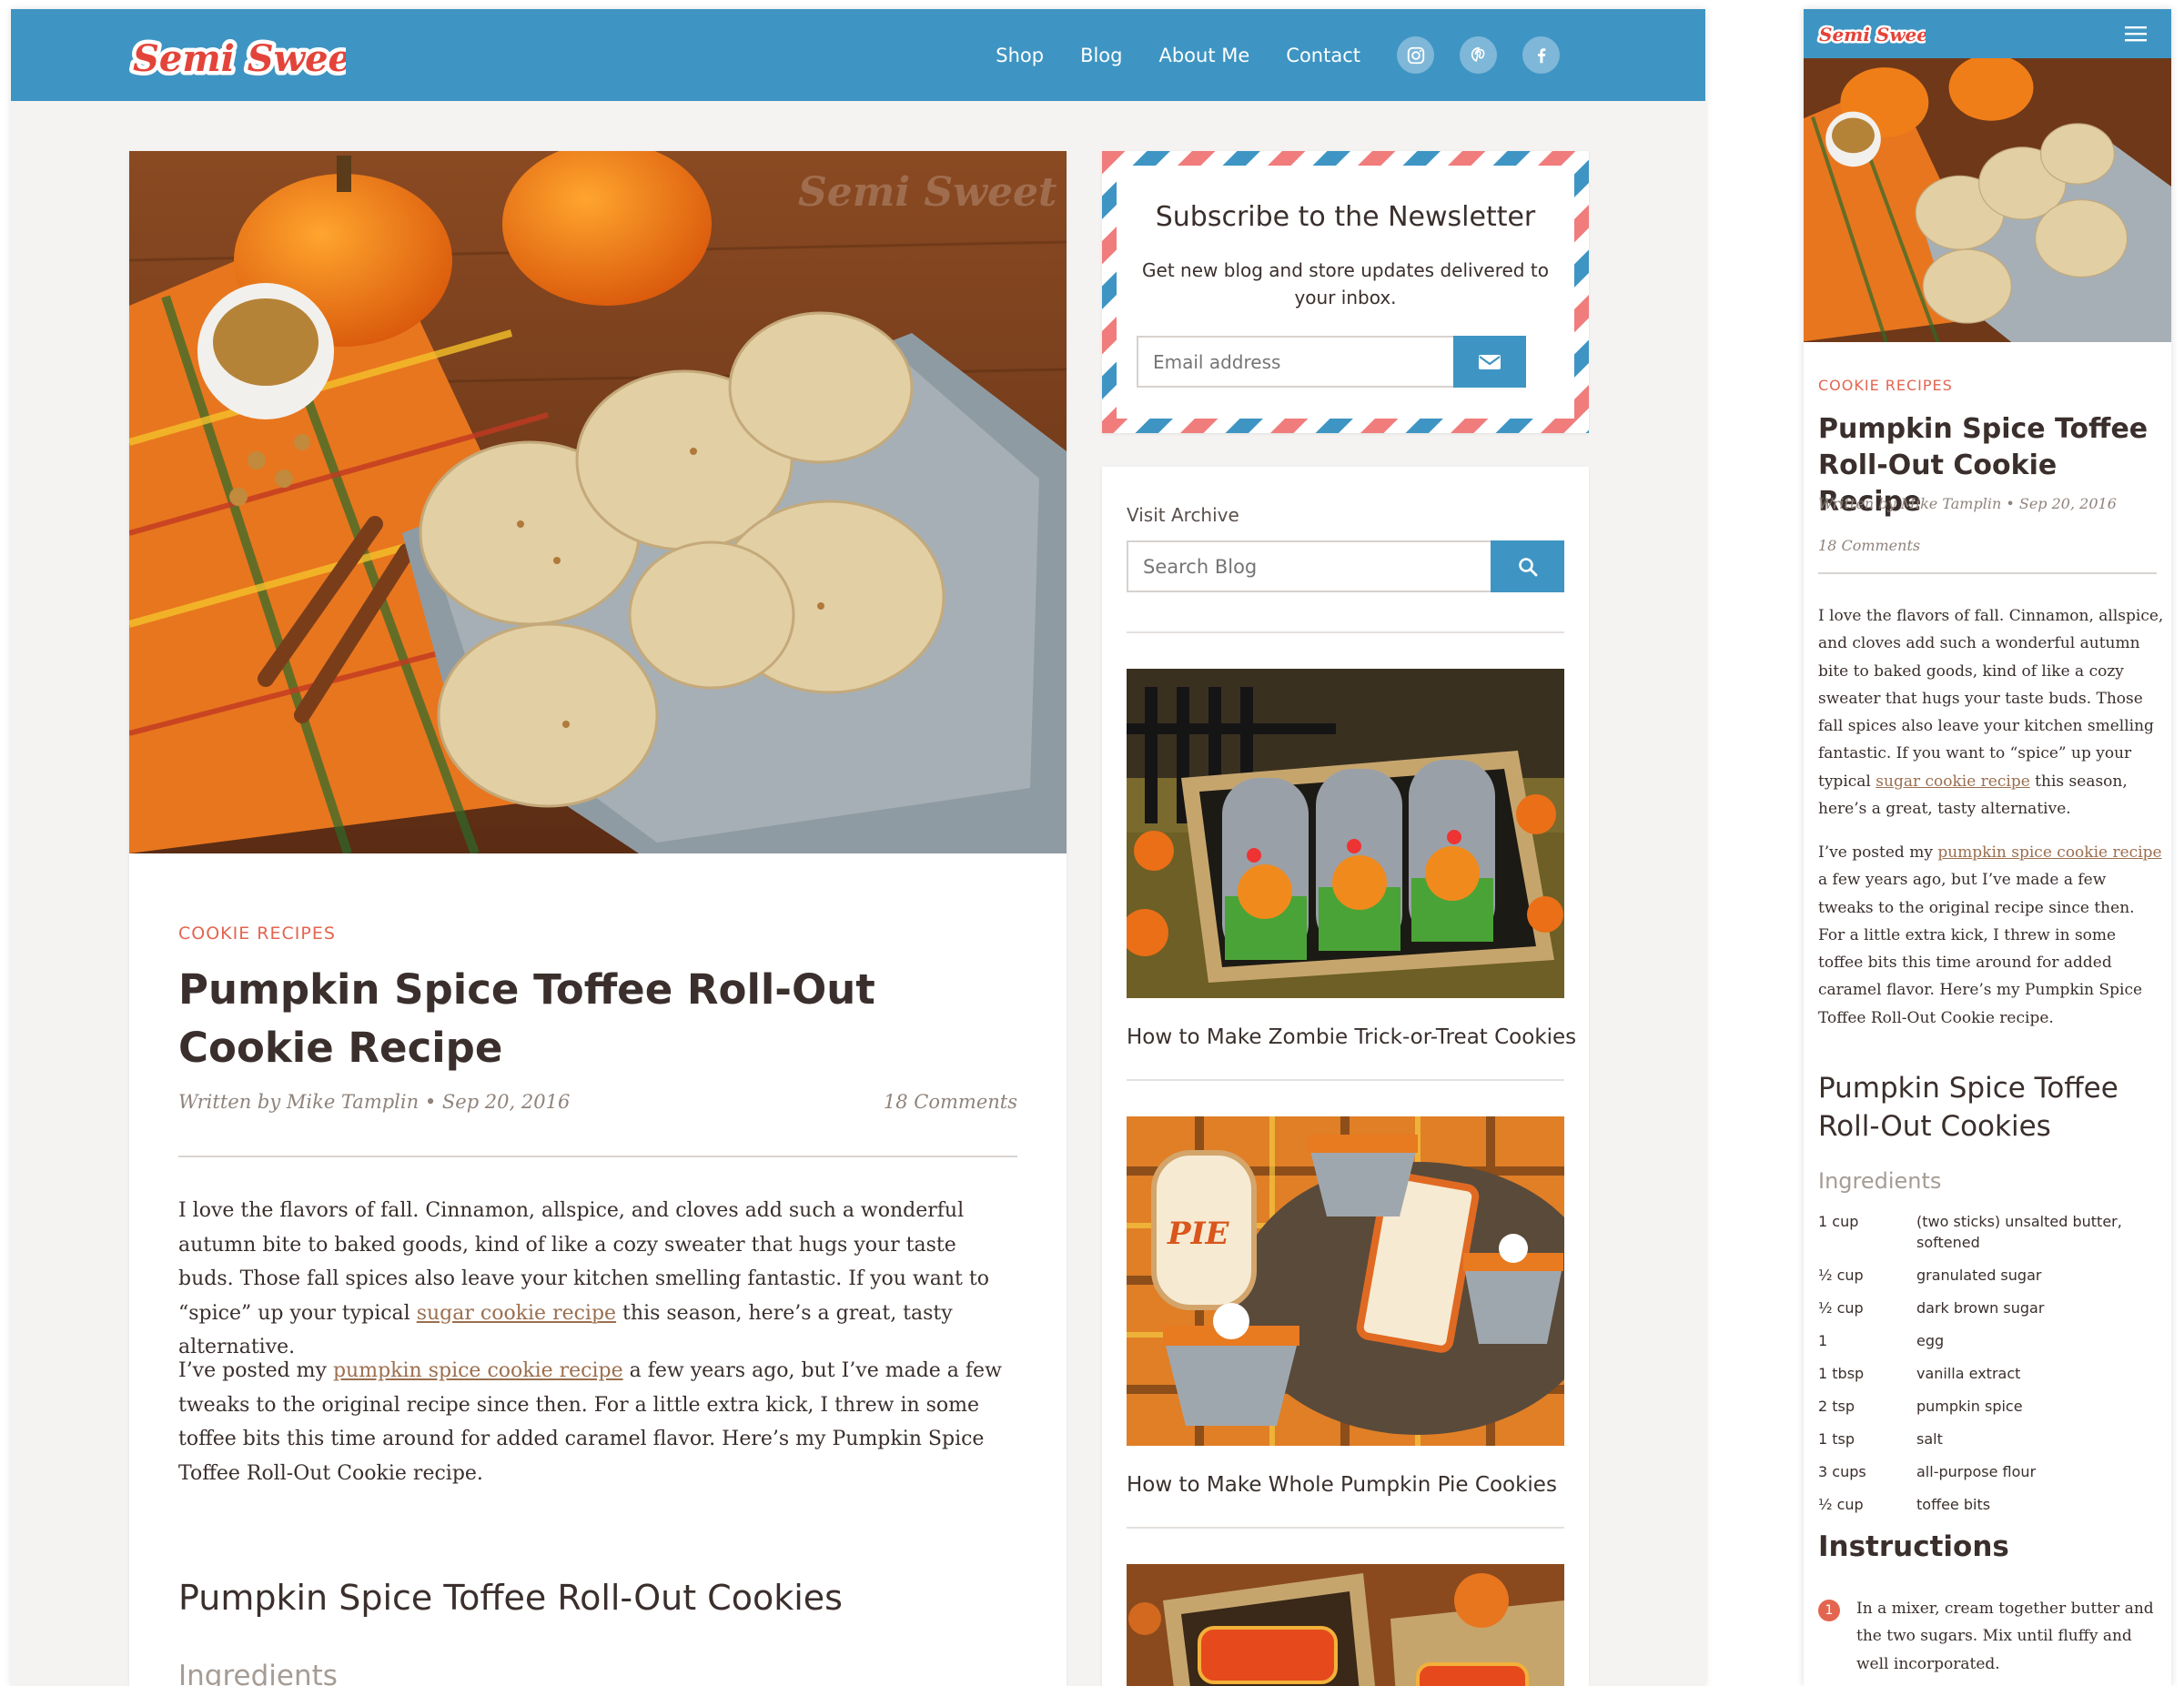 The height and width of the screenshot is (1686, 2184). I want to click on ingredient-row: 1 egg, so click(1986, 1340).